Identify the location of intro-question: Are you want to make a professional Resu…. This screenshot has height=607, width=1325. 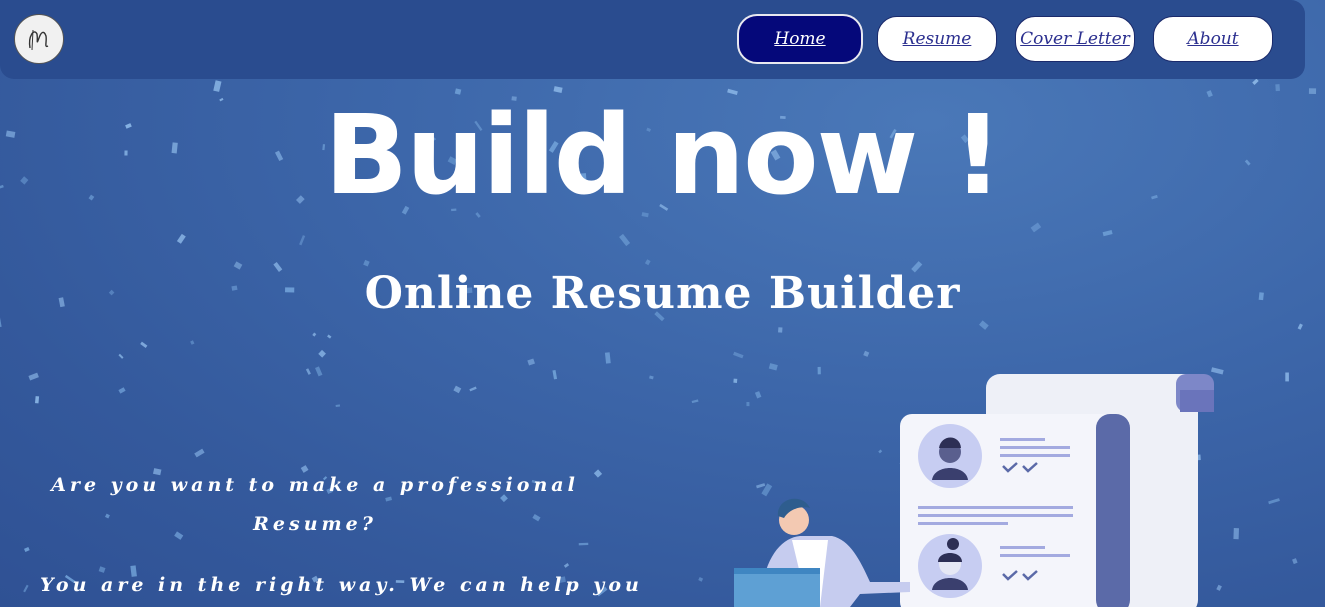
(315, 504).